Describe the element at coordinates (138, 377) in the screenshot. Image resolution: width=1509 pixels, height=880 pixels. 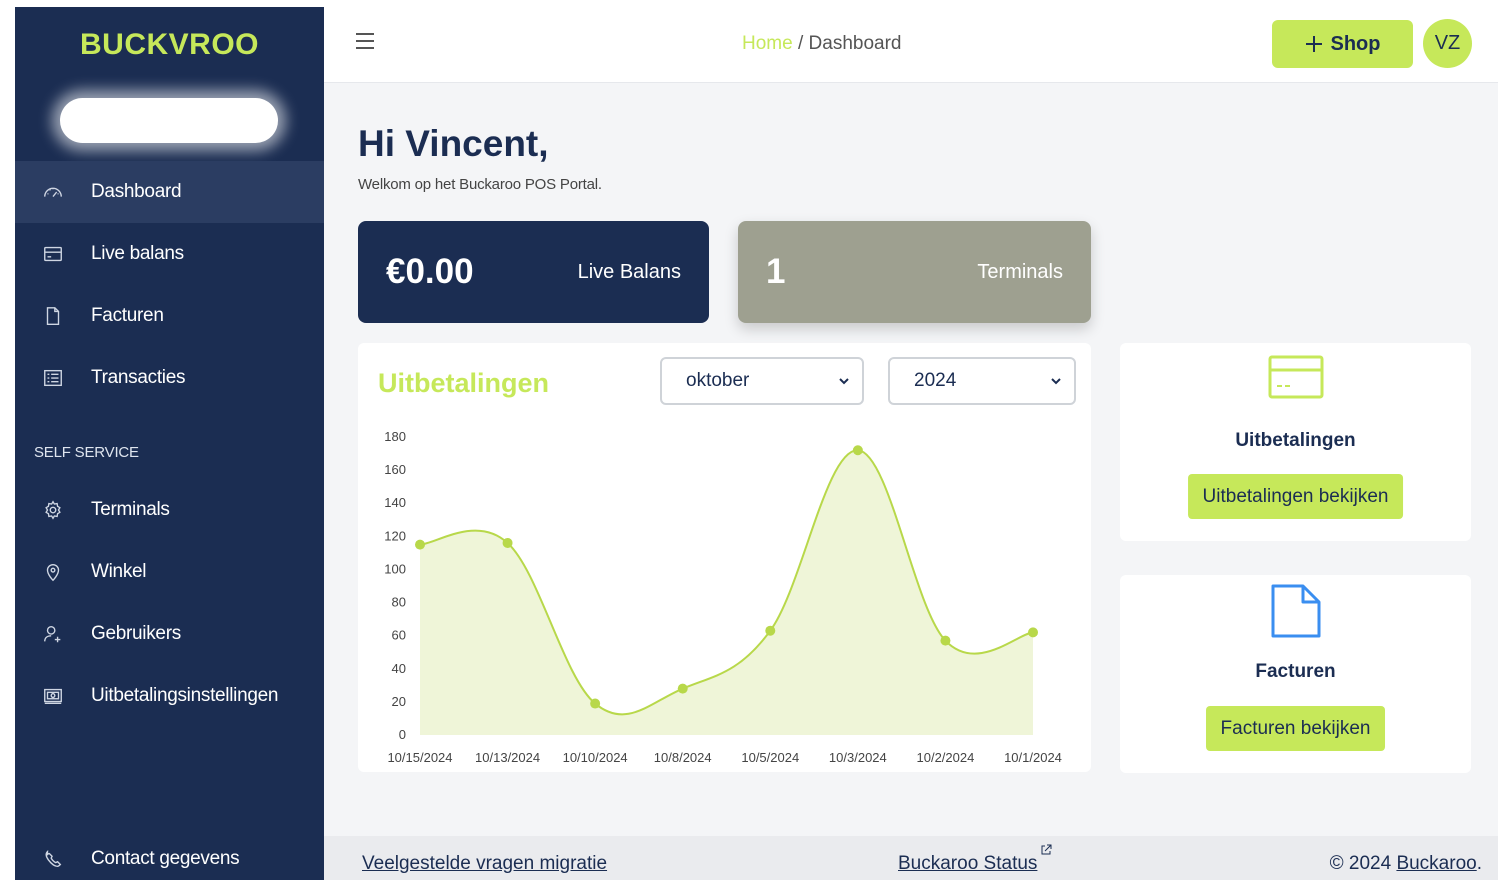
I see `sidebar-item-label: Transacties` at that location.